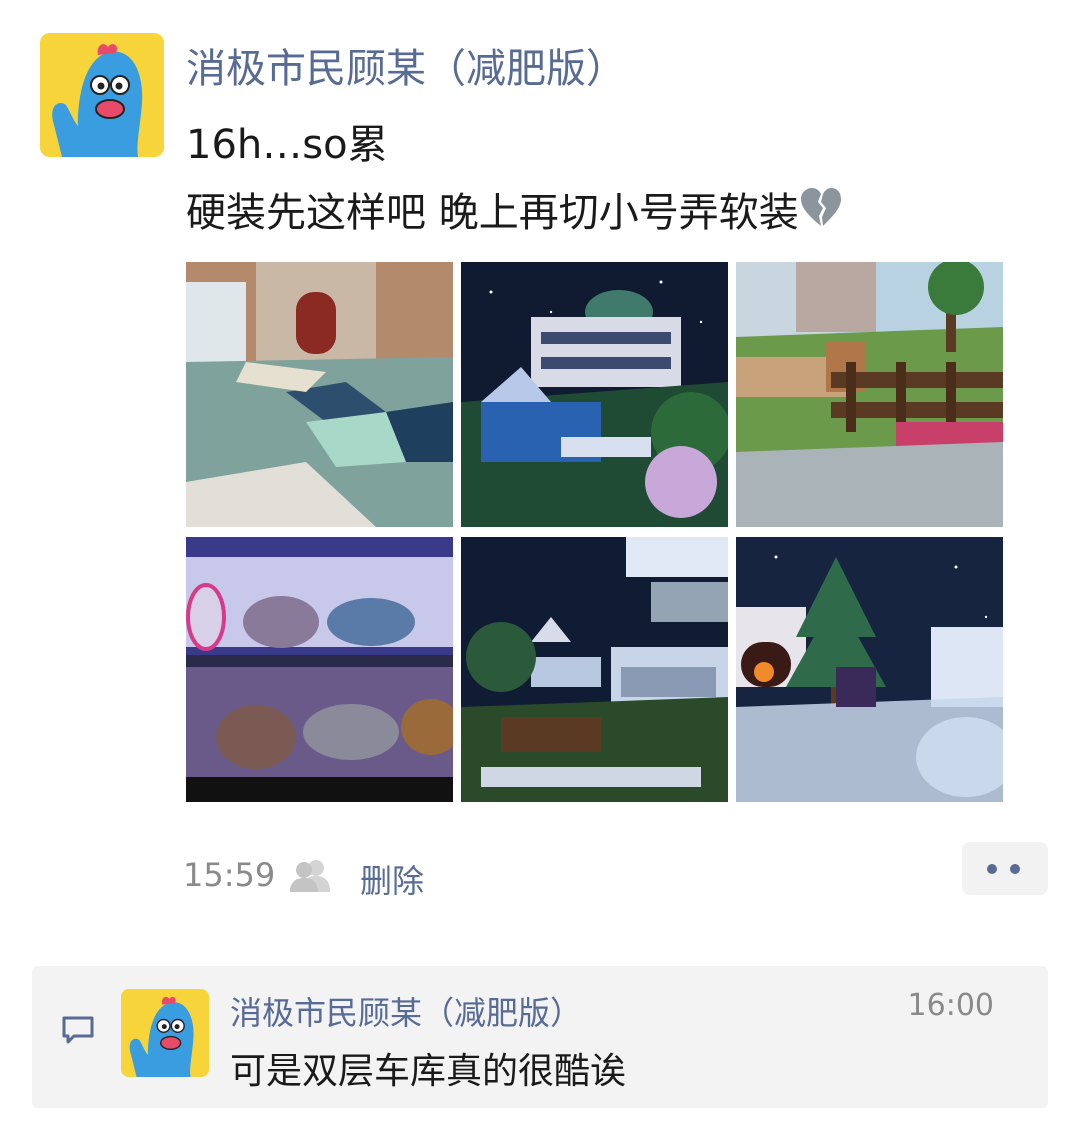 The width and height of the screenshot is (1080, 1134). Describe the element at coordinates (287, 145) in the screenshot. I see `post-text-line-1: 16h…so累` at that location.